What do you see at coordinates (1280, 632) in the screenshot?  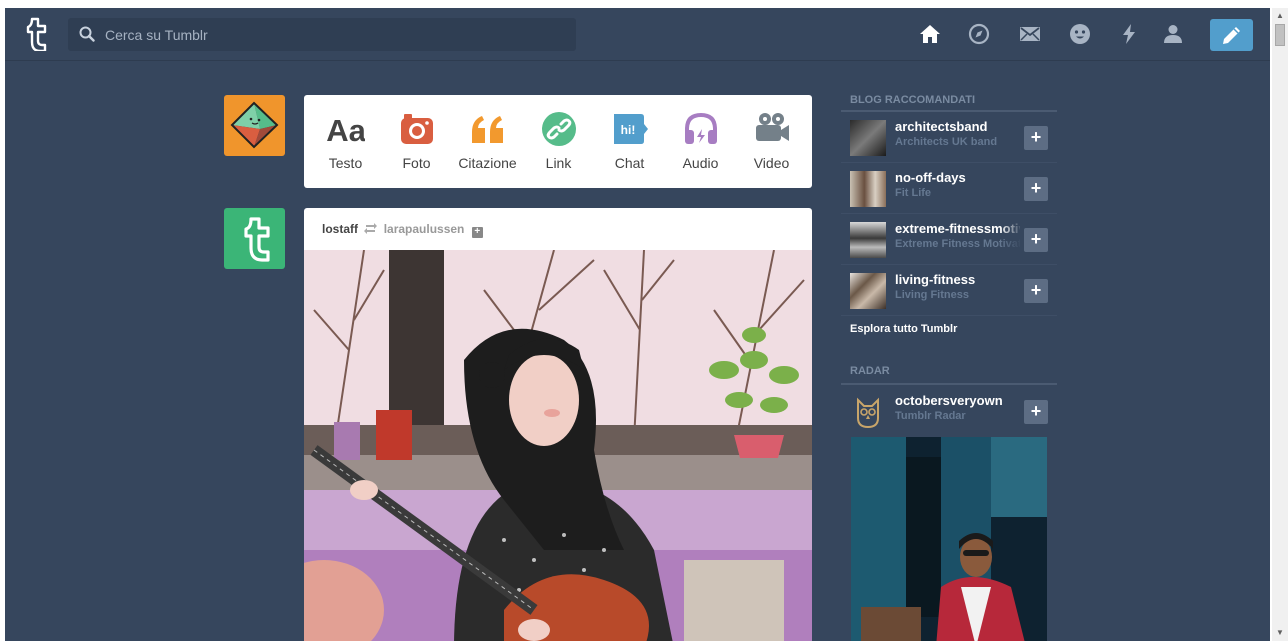 I see `scroll-down-arrow-icon: ▼` at bounding box center [1280, 632].